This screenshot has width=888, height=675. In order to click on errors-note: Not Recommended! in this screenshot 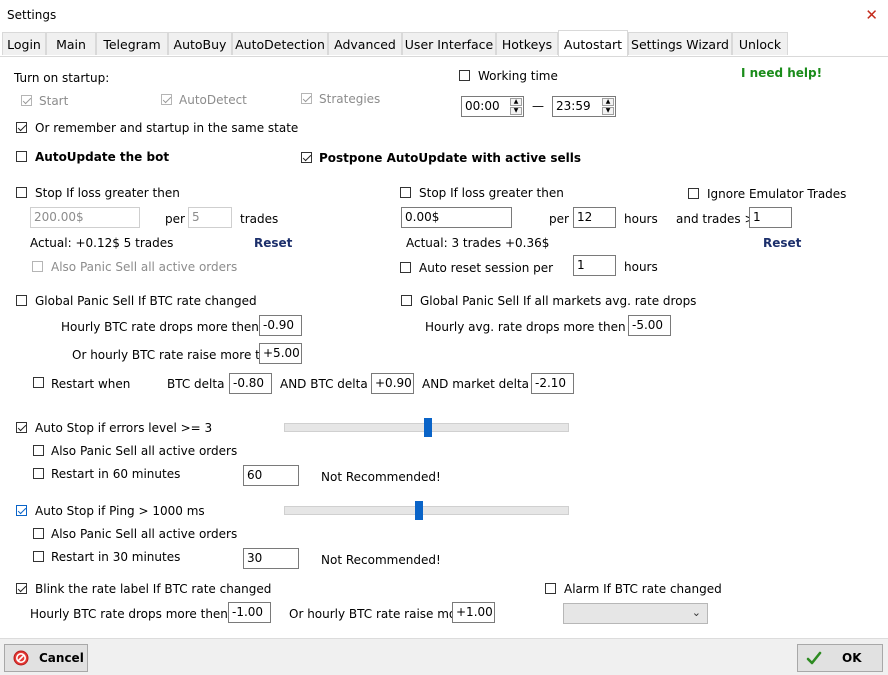, I will do `click(381, 477)`.